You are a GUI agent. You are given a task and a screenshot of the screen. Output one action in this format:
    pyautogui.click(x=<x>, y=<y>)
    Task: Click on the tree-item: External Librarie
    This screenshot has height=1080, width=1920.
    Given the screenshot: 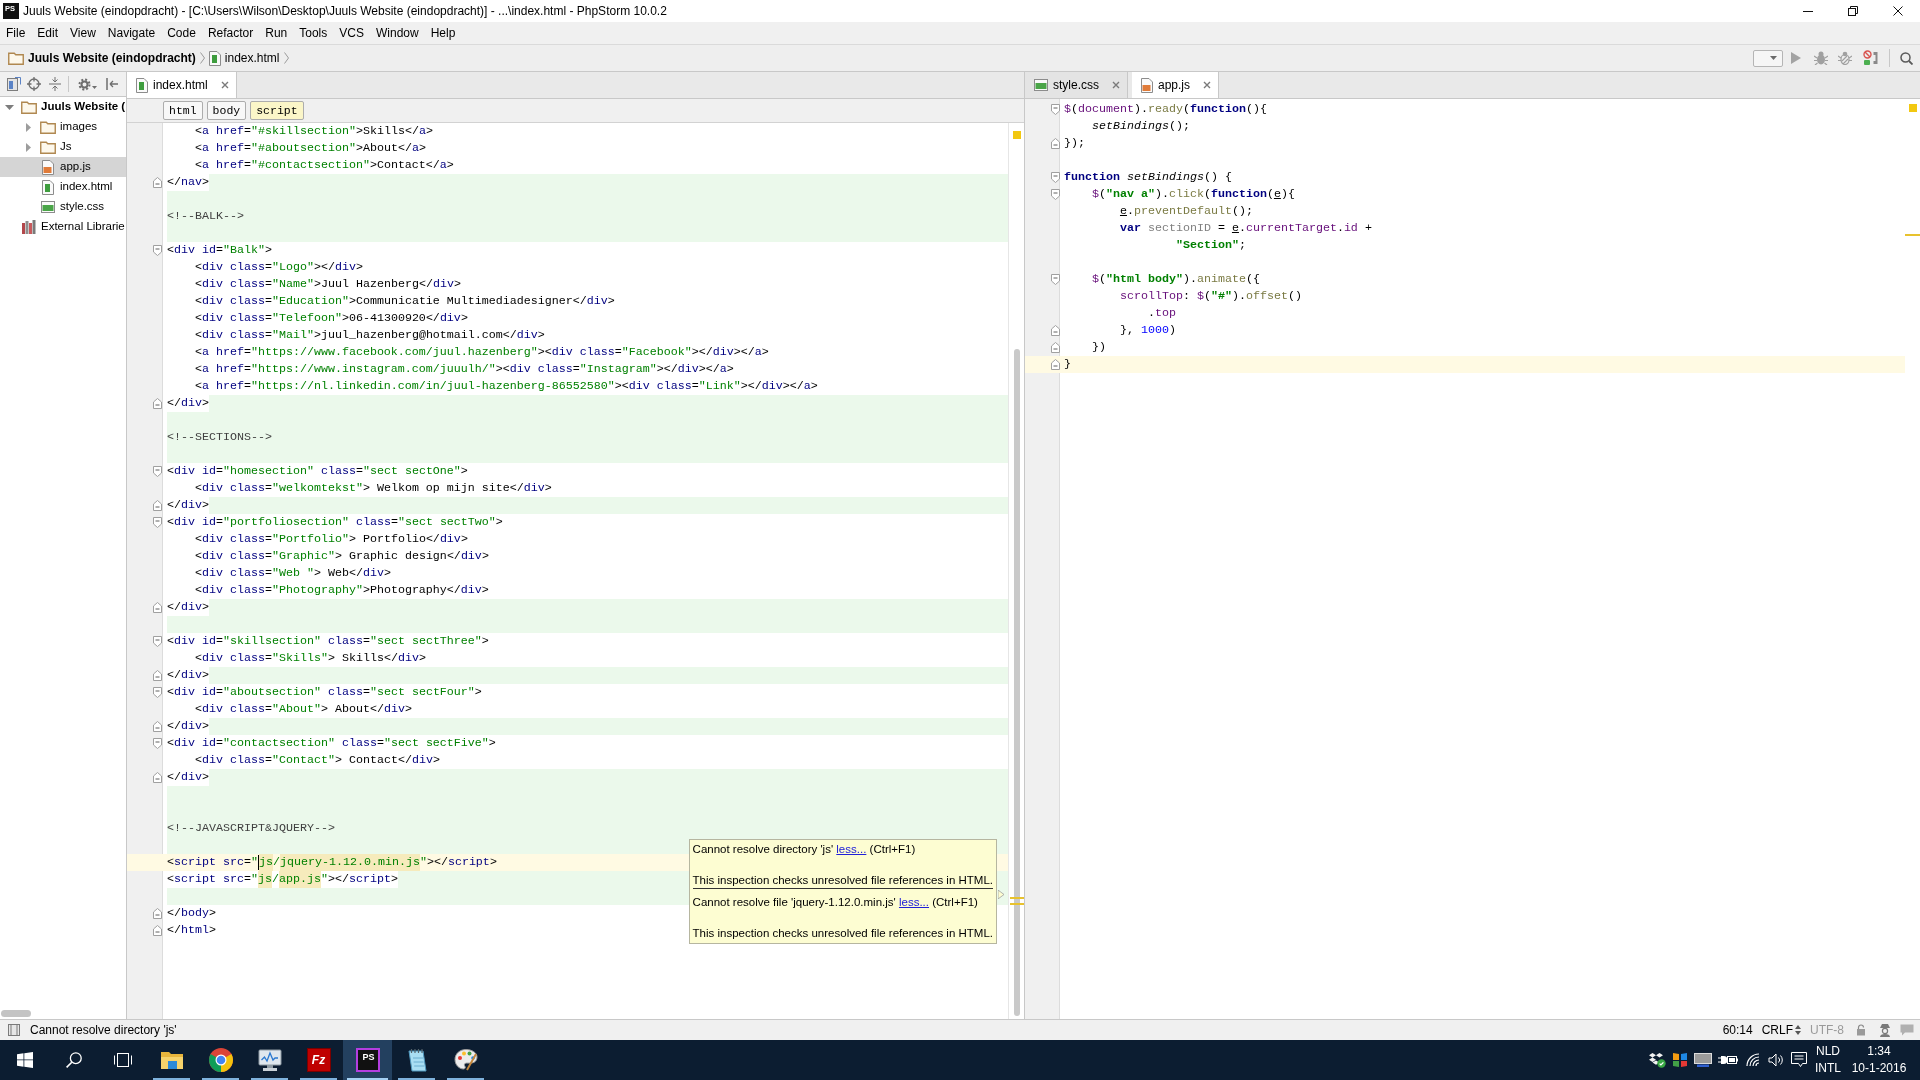 What is the action you would take?
    pyautogui.click(x=63, y=227)
    